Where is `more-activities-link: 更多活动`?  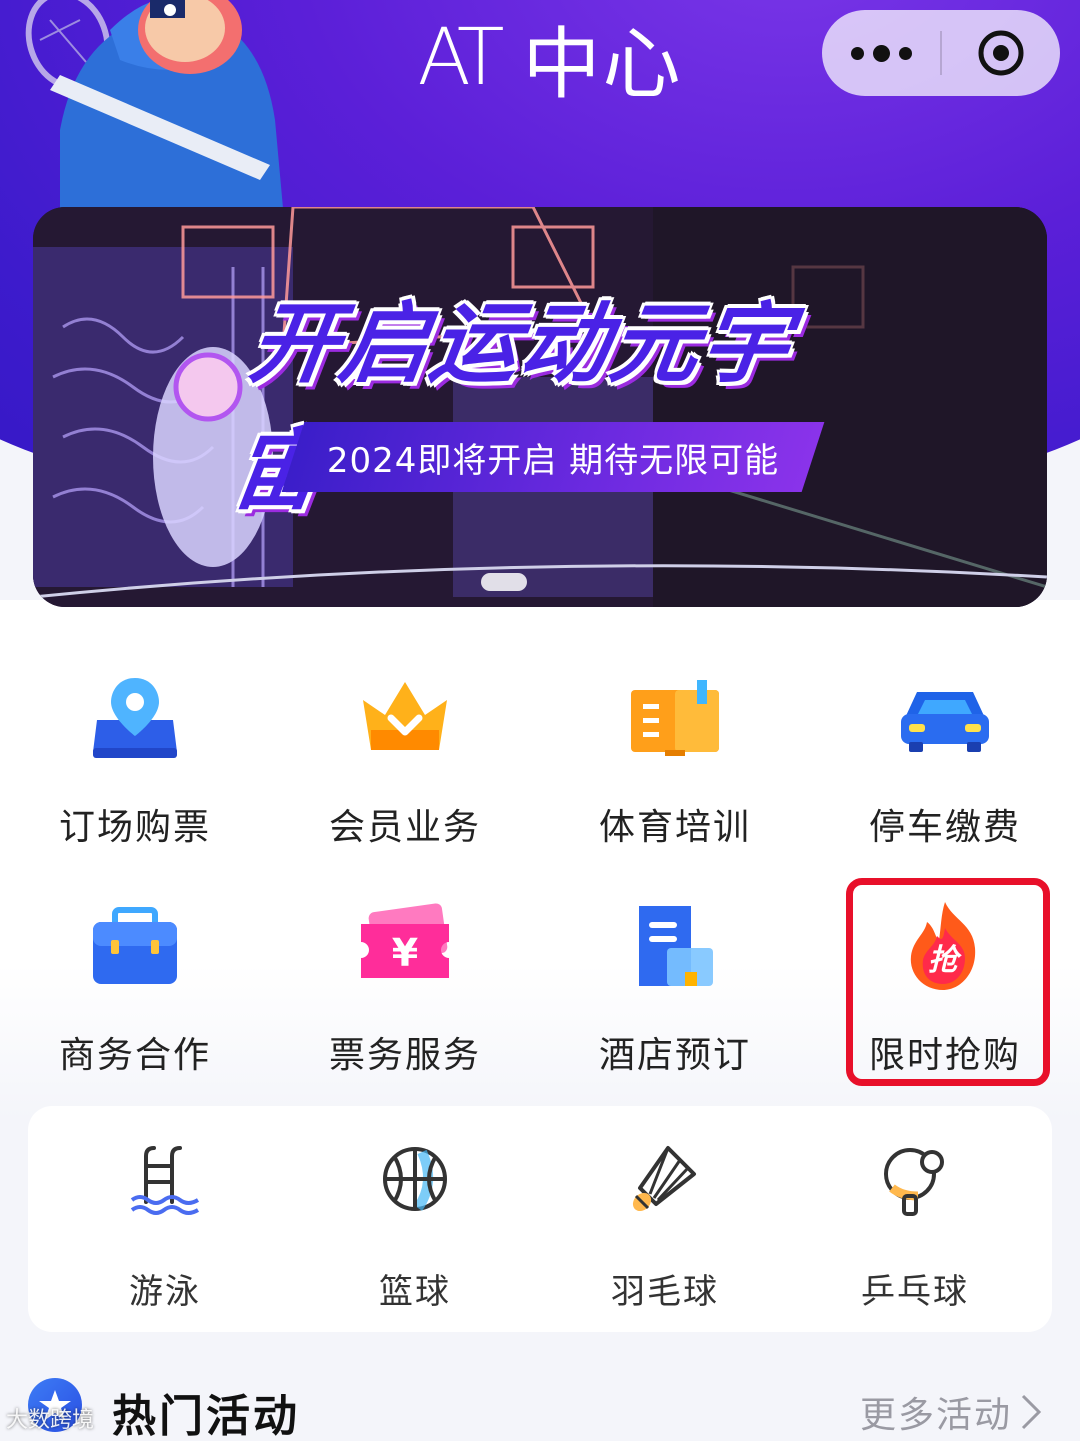 more-activities-link: 更多活动 is located at coordinates (951, 1412).